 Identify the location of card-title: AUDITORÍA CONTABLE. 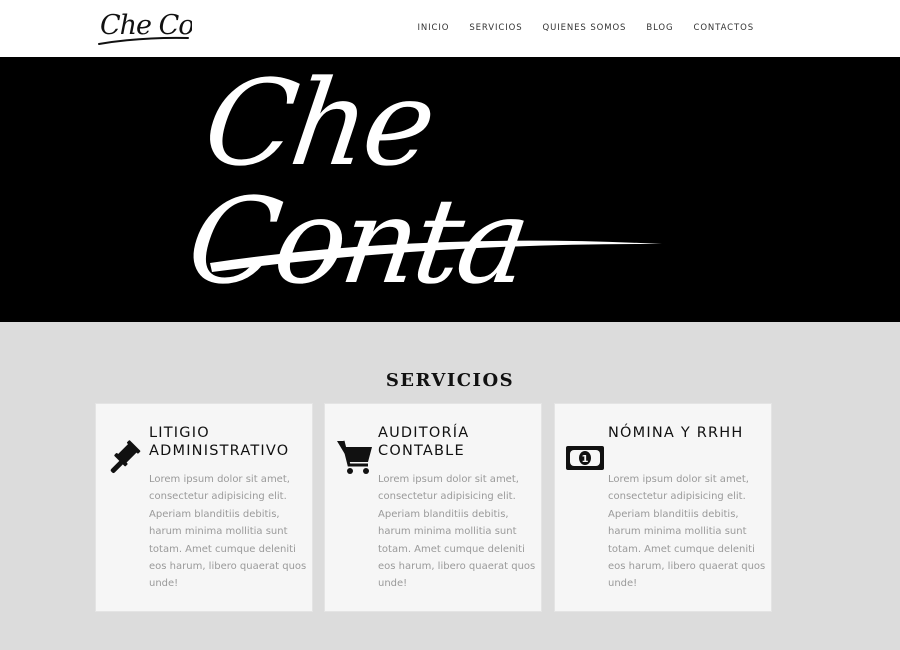
(424, 442).